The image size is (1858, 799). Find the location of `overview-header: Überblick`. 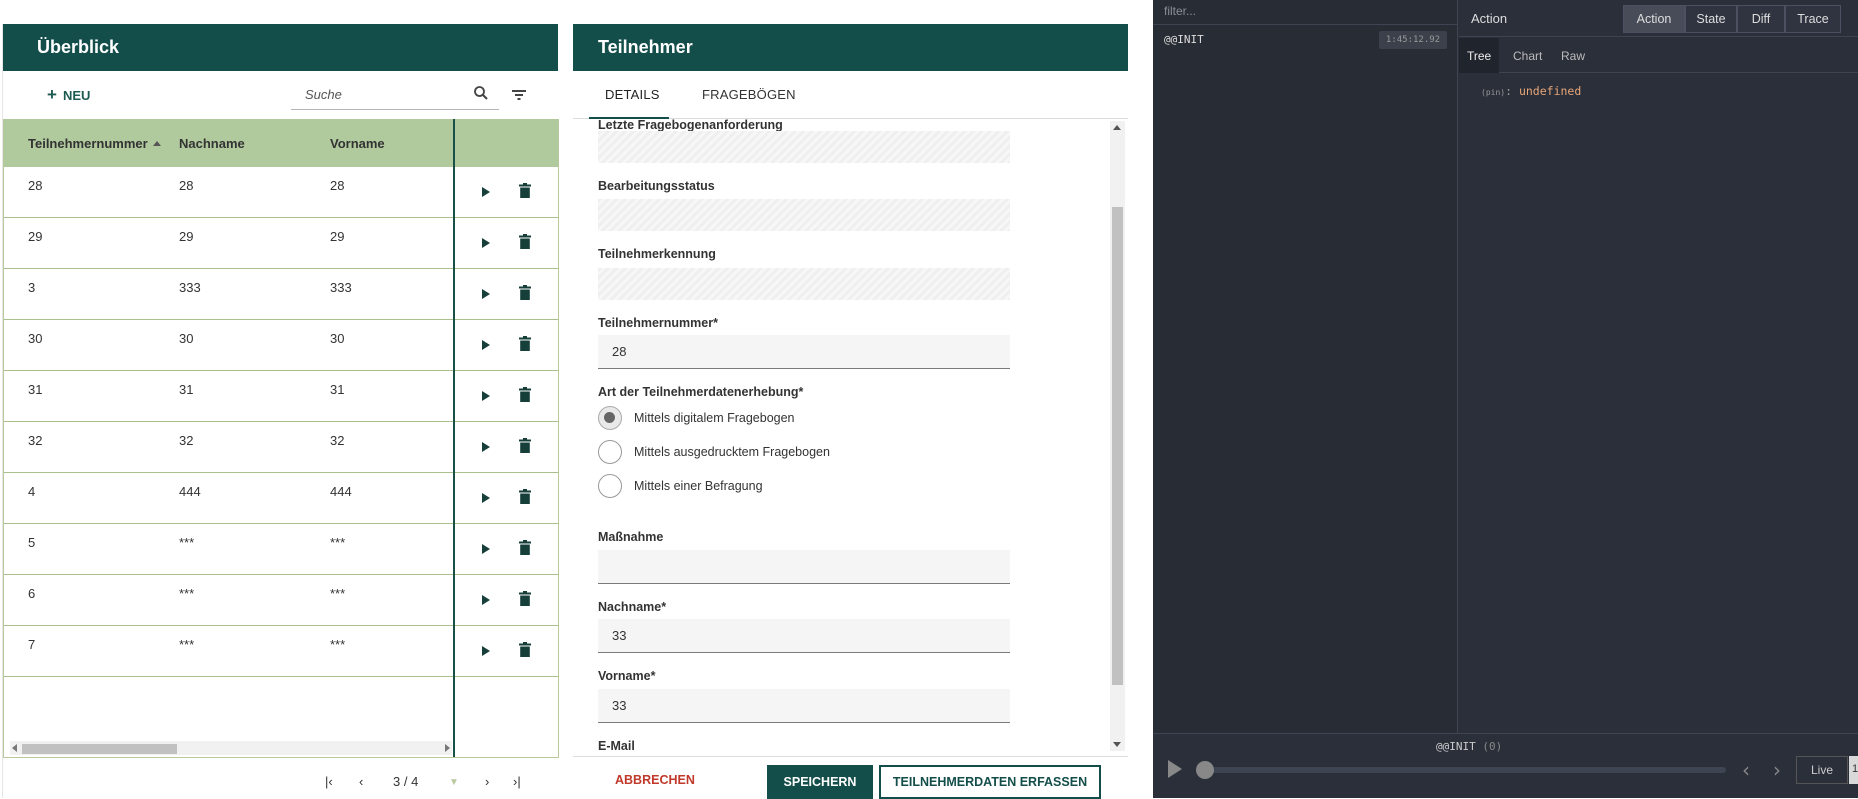

overview-header: Überblick is located at coordinates (280, 47).